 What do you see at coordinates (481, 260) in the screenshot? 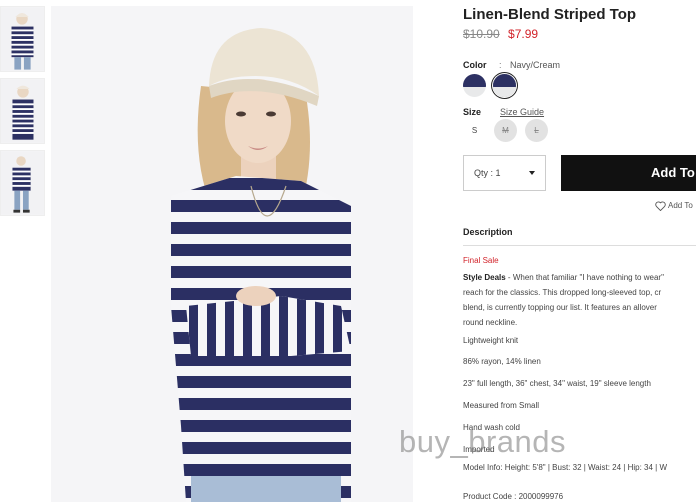
I see `final-sale-label: Final Sale` at bounding box center [481, 260].